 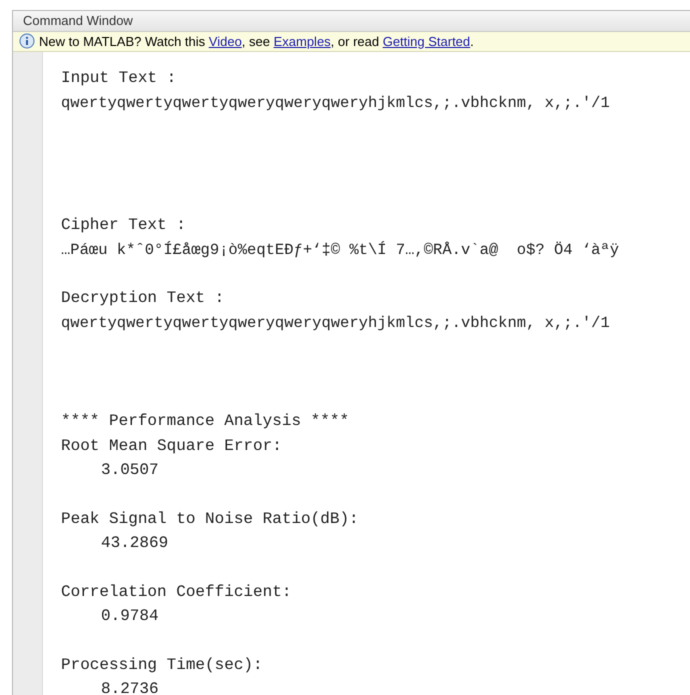 I want to click on output-label: Cipher Text :, so click(x=123, y=225).